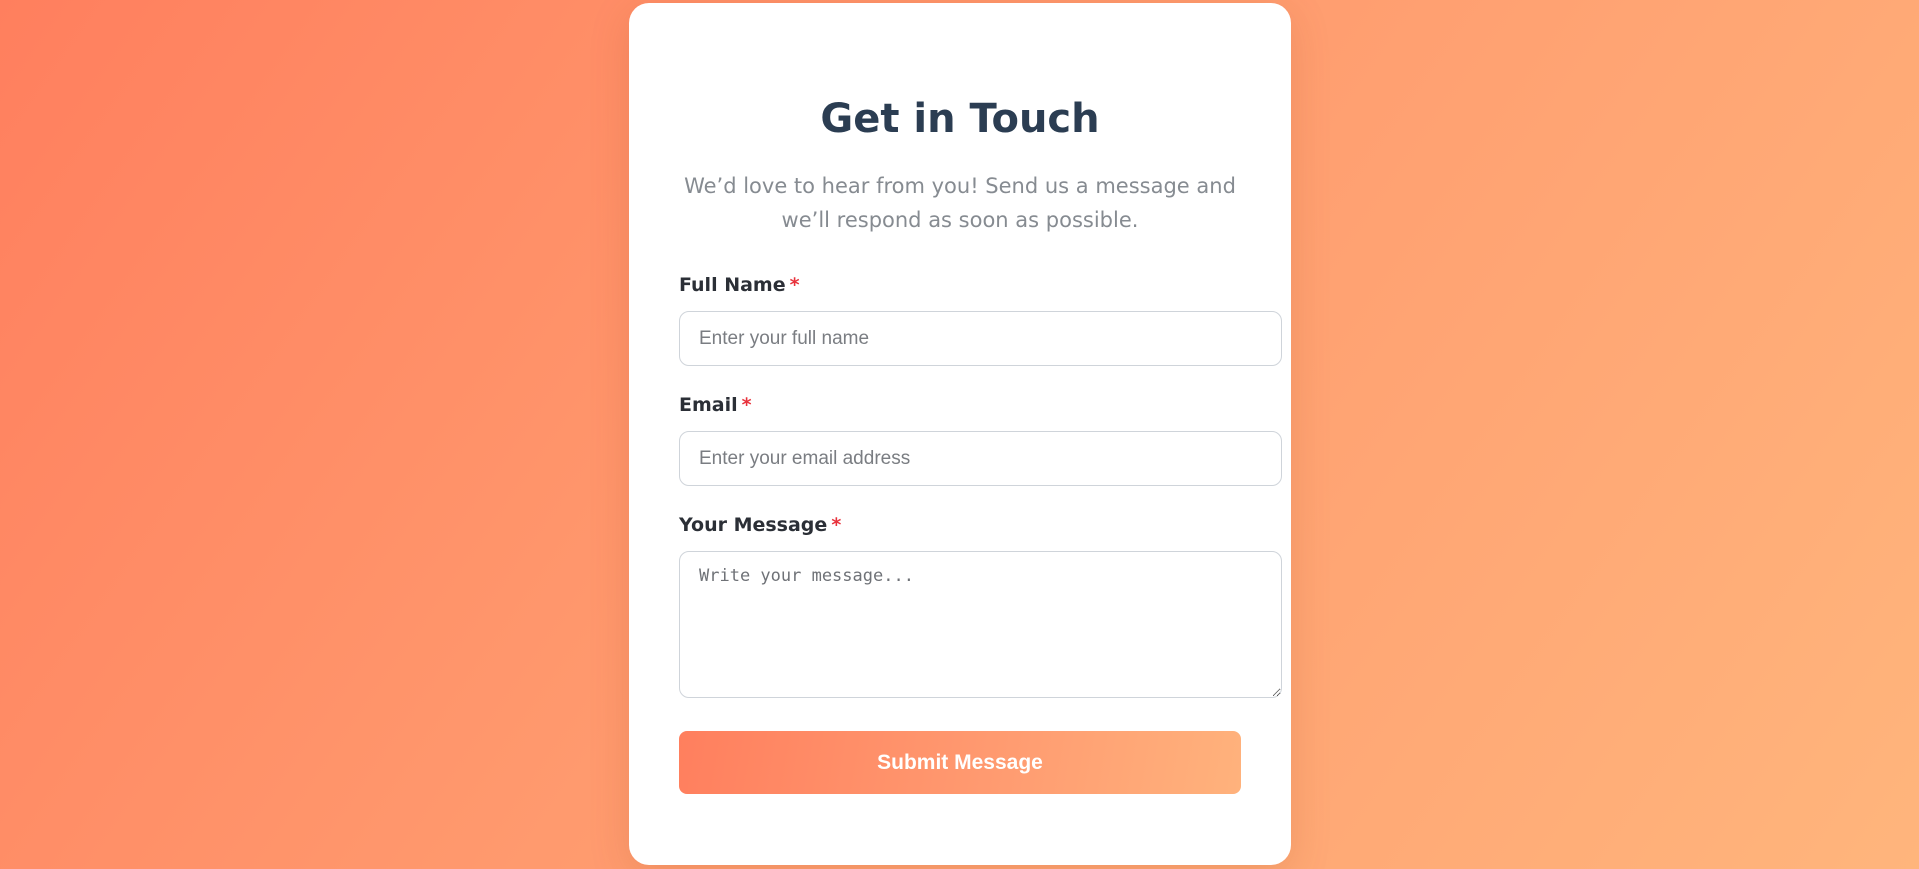 The image size is (1919, 869). I want to click on message-label: Your Message *, so click(760, 525).